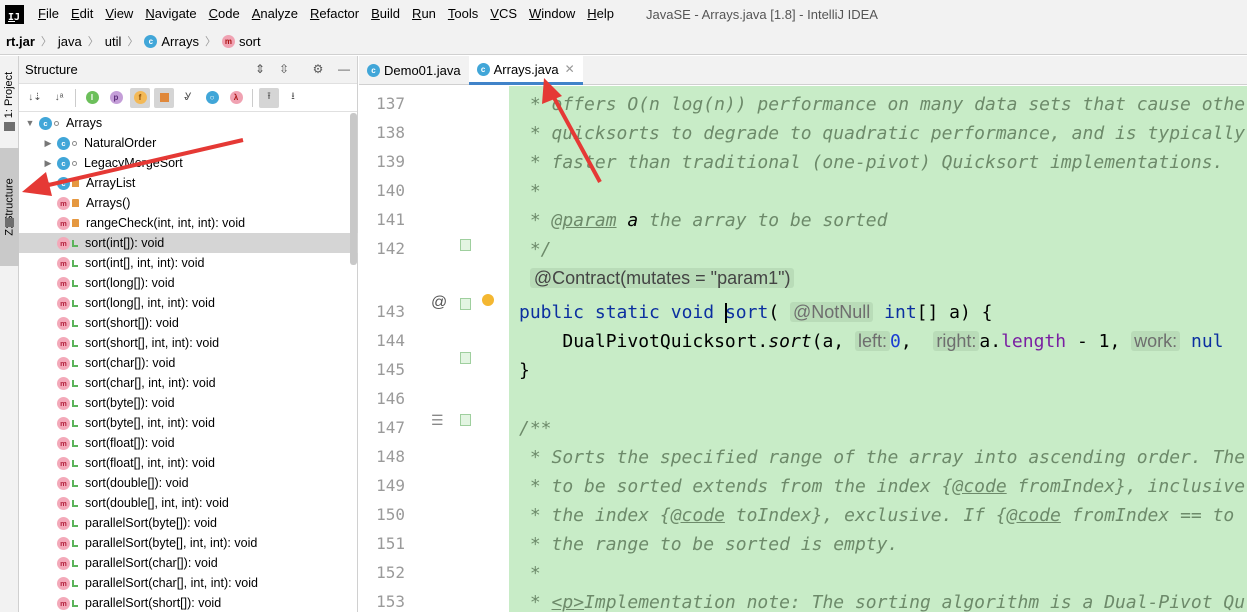  What do you see at coordinates (1207, 341) in the screenshot?
I see `code-token: nul` at bounding box center [1207, 341].